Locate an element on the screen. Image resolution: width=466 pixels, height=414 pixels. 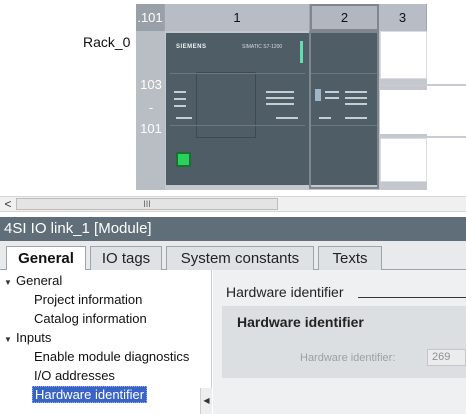
section-title: Hardware identifier is located at coordinates (285, 292).